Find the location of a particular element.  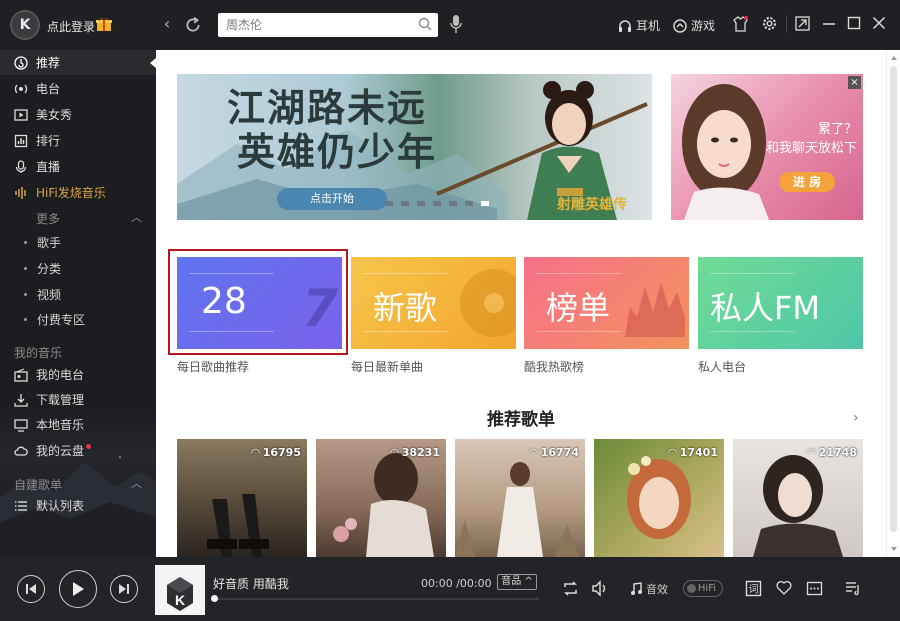

vertical-scrollbar is located at coordinates (893, 303).